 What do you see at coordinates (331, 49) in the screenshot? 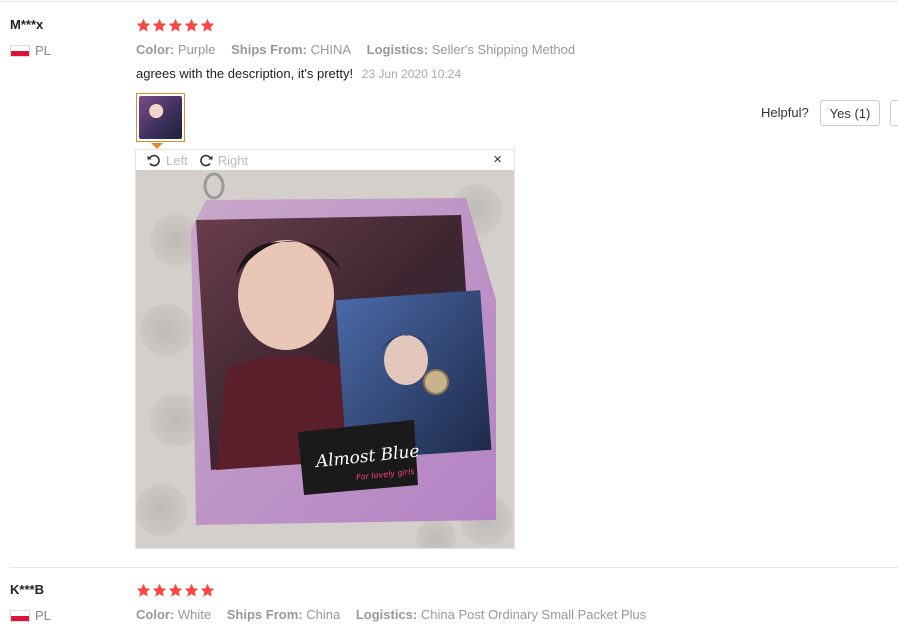
I see `ships-from-value: CHINA` at bounding box center [331, 49].